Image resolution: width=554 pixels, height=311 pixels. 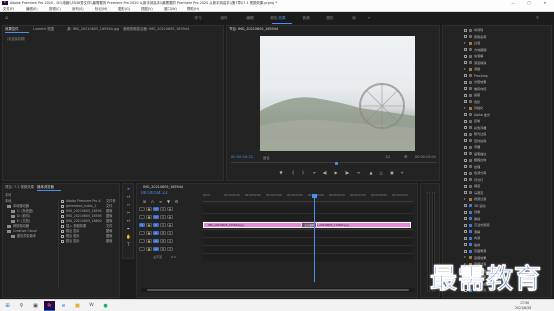 What do you see at coordinates (475, 206) in the screenshot?
I see `effects-list-item: 3D 运动` at bounding box center [475, 206].